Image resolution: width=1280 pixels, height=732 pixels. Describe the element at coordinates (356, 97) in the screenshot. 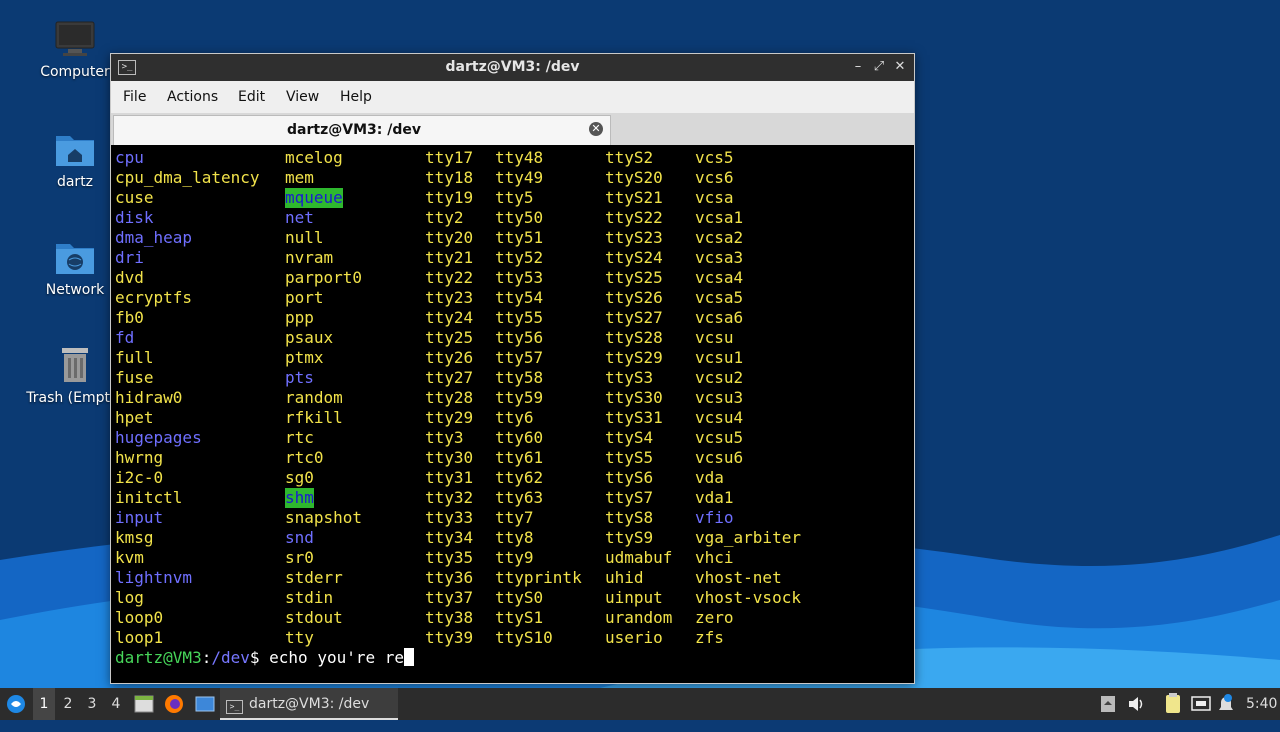

I see `menu-help: Help` at that location.